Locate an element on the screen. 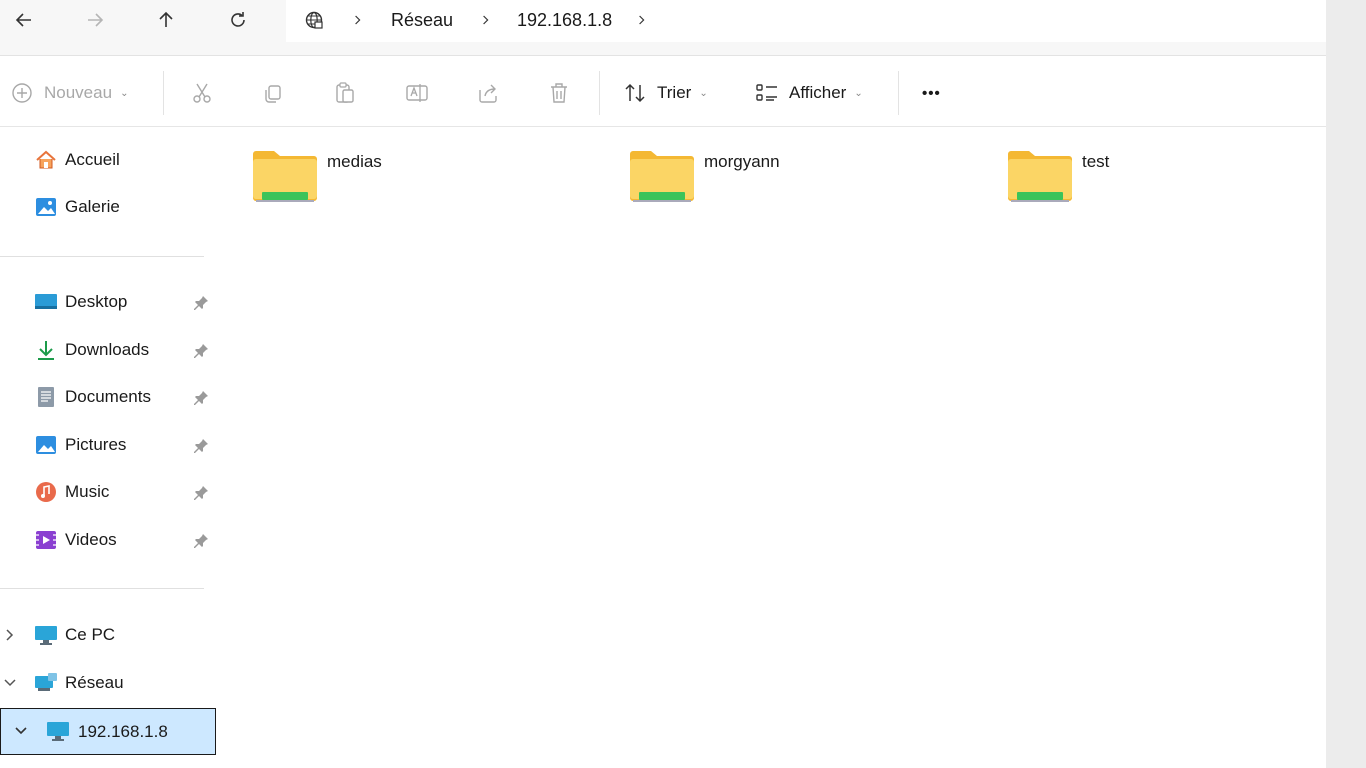  sidebar-item-ce-pc: Ce PC is located at coordinates (108, 635).